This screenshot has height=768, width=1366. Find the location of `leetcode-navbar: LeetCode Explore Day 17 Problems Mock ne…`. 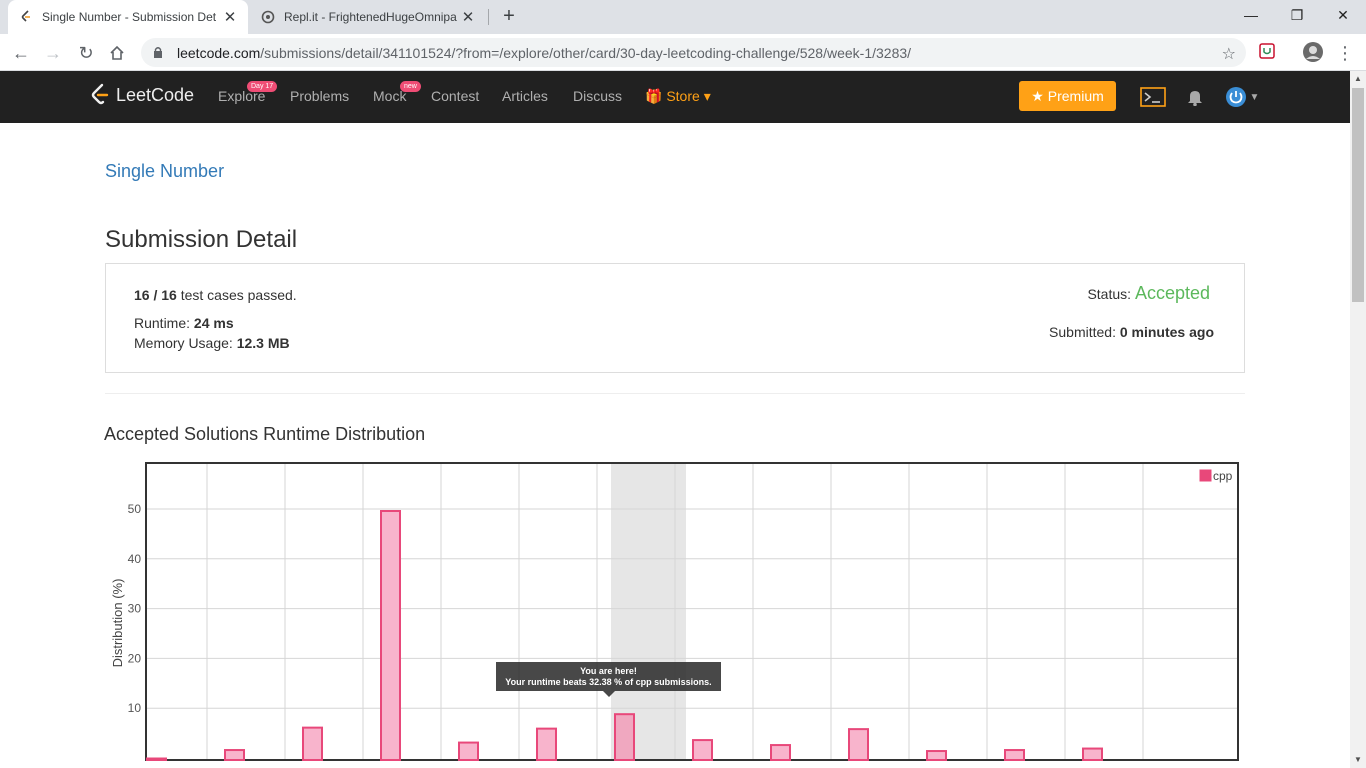

leetcode-navbar: LeetCode Explore Day 17 Problems Mock ne… is located at coordinates (675, 97).